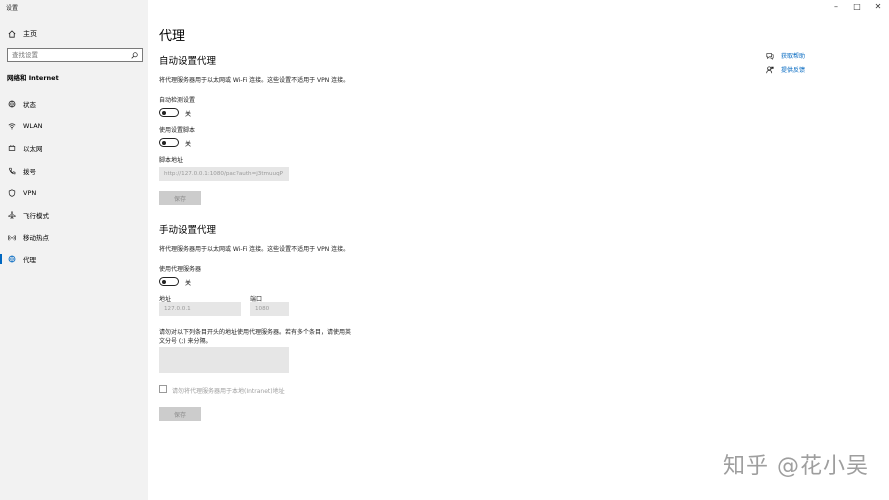 The image size is (889, 500). I want to click on sidebar-item-wlan: WLAN, so click(74, 126).